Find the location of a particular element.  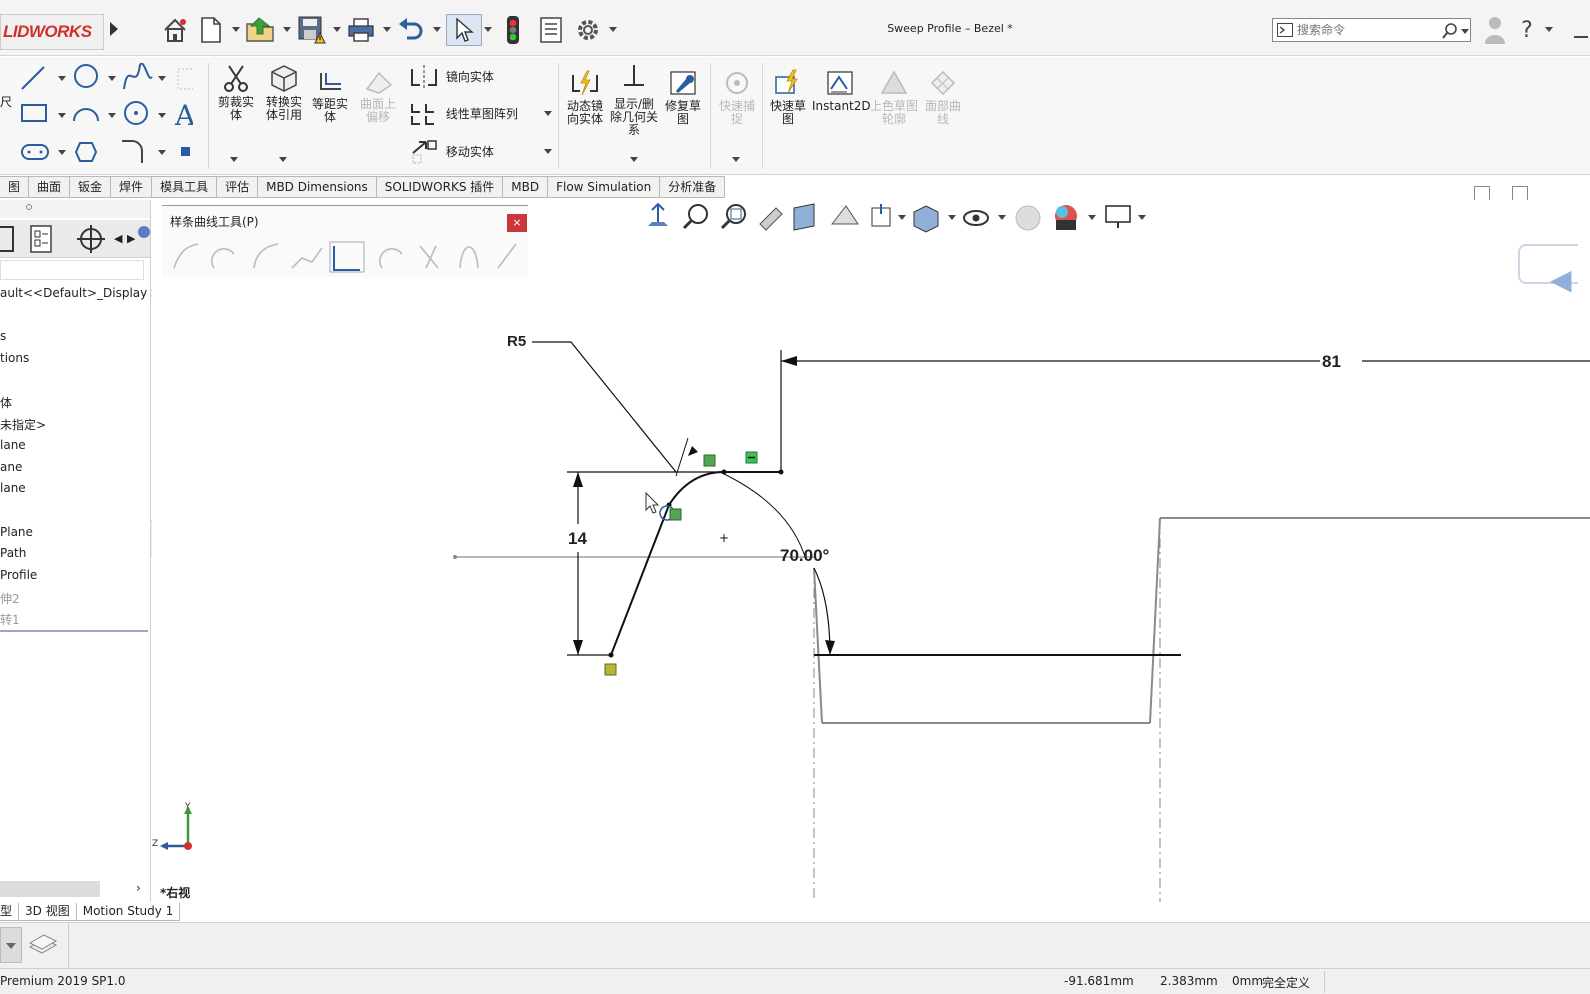

panel-grip is located at coordinates (75, 209).